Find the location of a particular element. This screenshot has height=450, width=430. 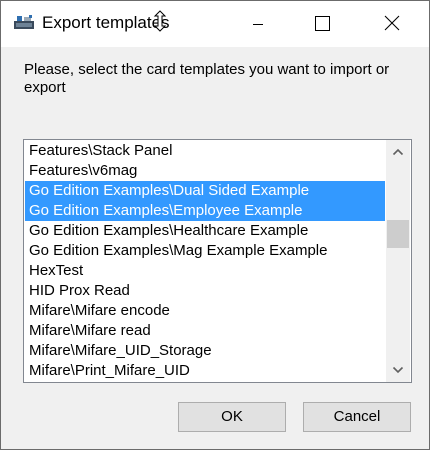

minimize-button is located at coordinates (258, 24).